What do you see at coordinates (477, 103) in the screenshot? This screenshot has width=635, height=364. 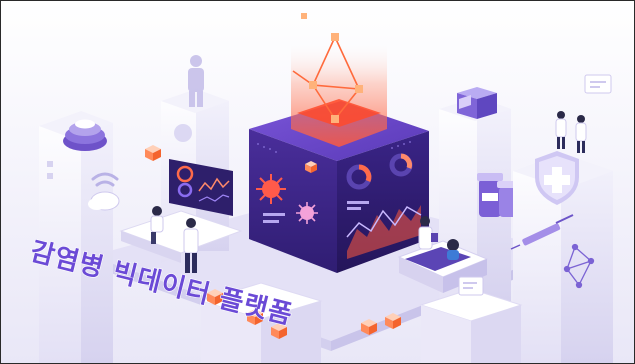 I see `cube-stack-icon` at bounding box center [477, 103].